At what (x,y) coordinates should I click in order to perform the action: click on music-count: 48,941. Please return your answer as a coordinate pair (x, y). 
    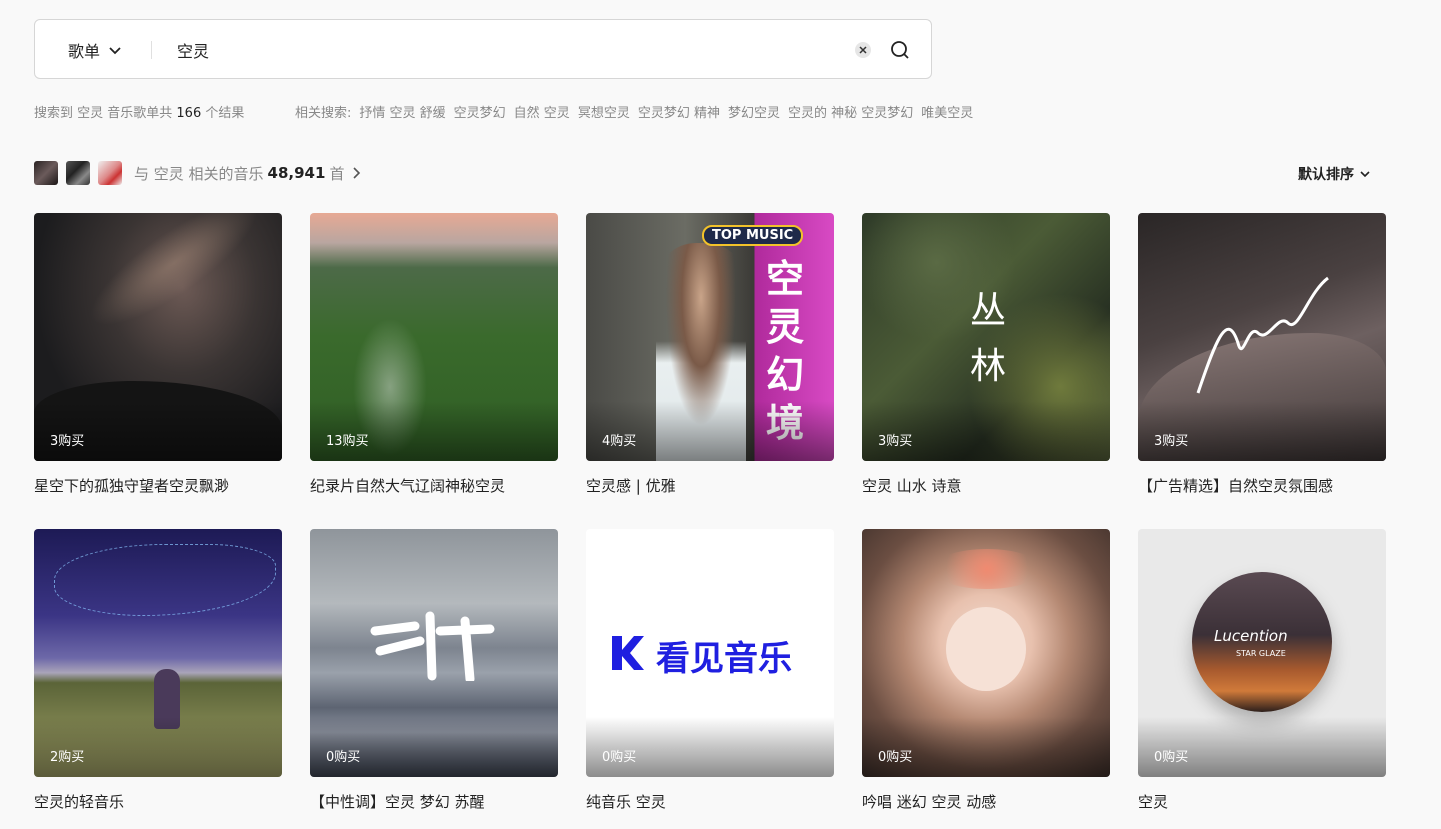
    Looking at the image, I should click on (296, 173).